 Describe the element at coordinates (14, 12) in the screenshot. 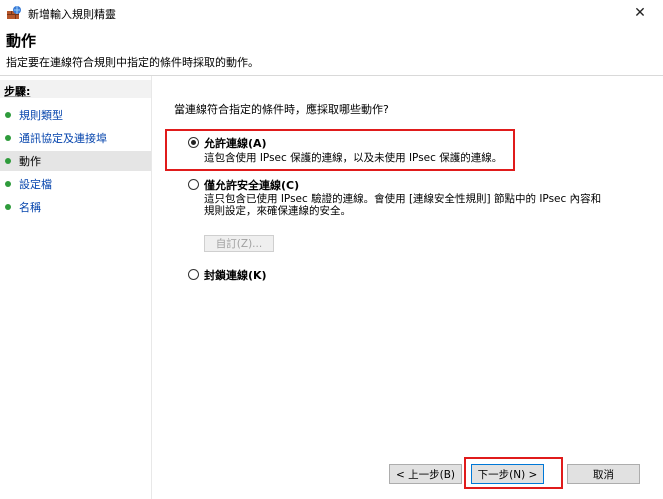

I see `firewall-icon` at that location.